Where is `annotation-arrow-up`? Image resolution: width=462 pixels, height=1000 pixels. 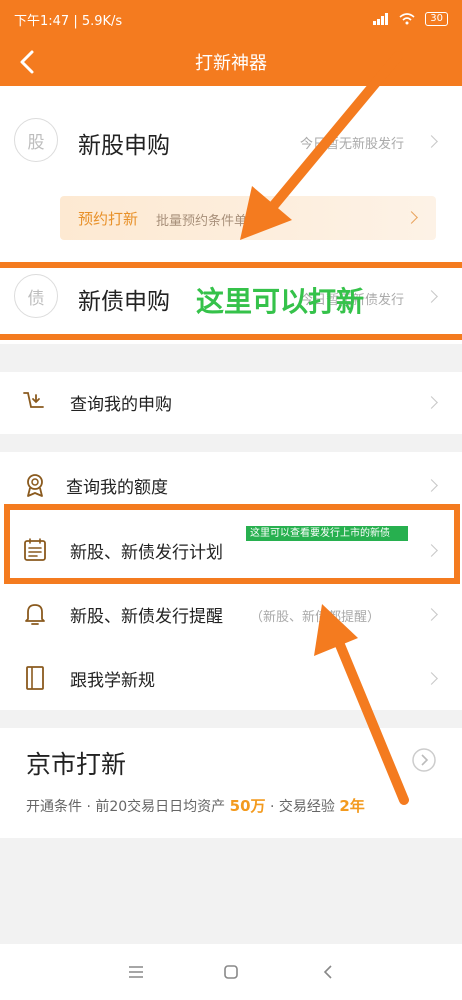
annotation-arrow-up is located at coordinates (361, 704).